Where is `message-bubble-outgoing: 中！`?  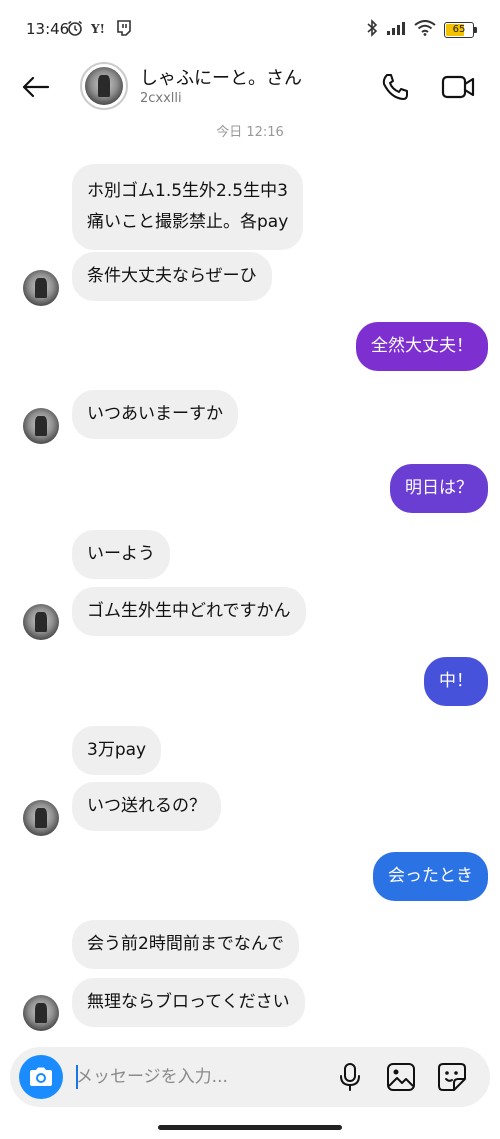 message-bubble-outgoing: 中！ is located at coordinates (456, 681).